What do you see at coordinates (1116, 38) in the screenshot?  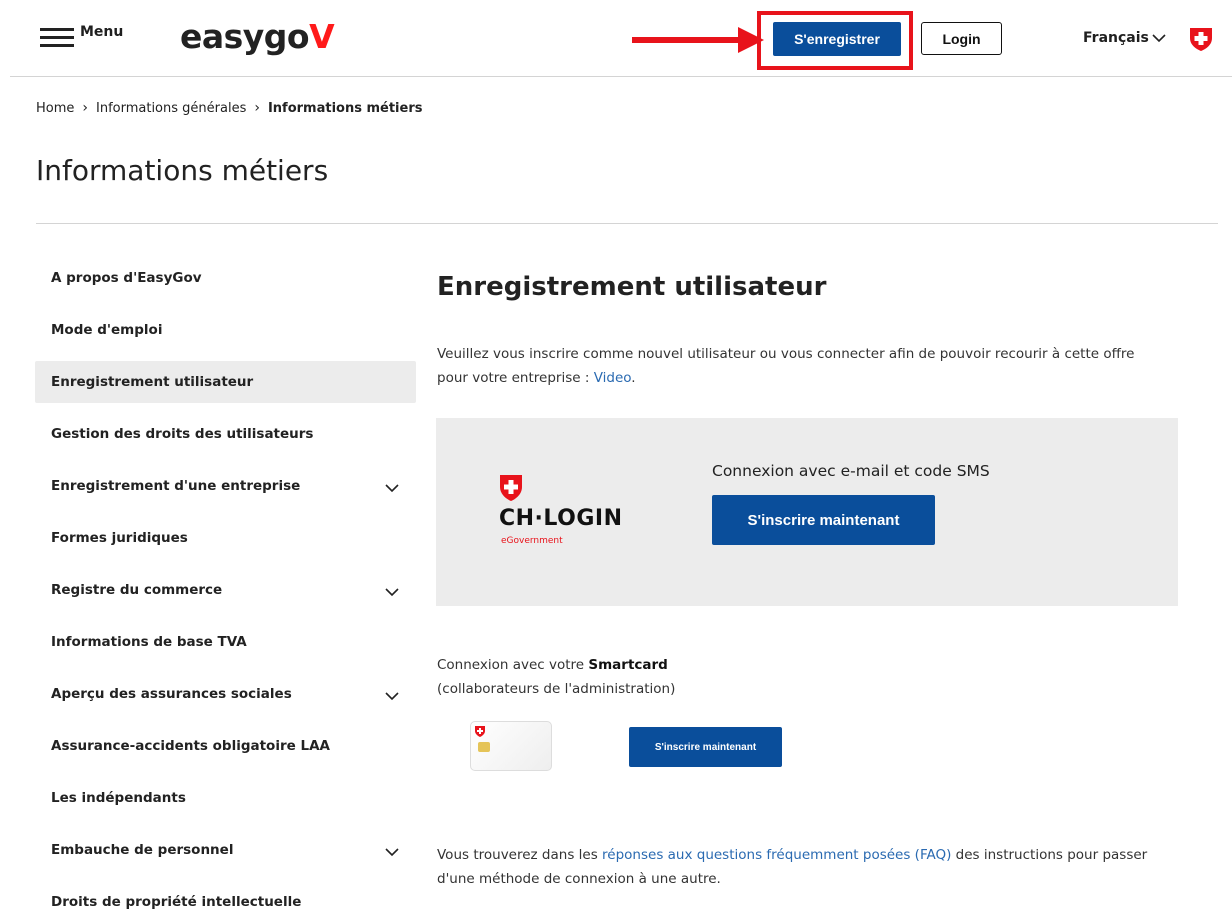 I see `language-label: Français` at bounding box center [1116, 38].